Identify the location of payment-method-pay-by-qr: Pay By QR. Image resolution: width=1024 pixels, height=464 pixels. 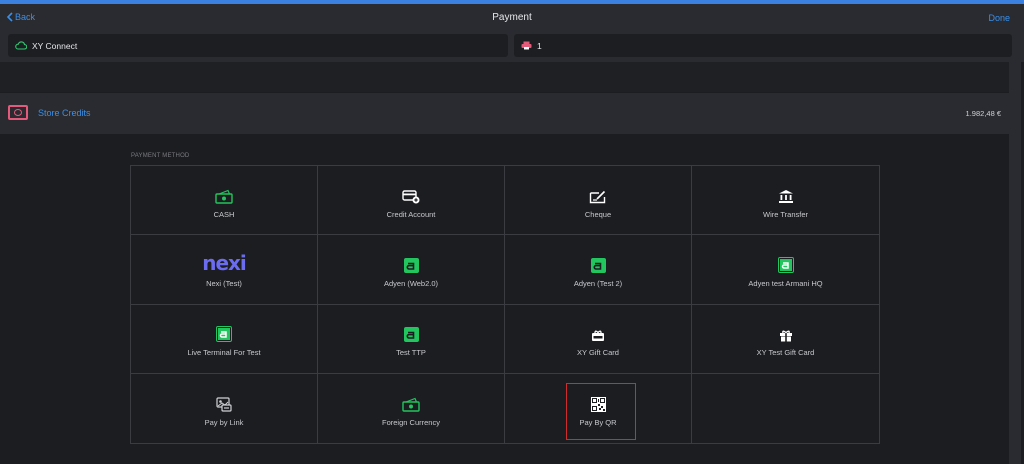
(598, 408).